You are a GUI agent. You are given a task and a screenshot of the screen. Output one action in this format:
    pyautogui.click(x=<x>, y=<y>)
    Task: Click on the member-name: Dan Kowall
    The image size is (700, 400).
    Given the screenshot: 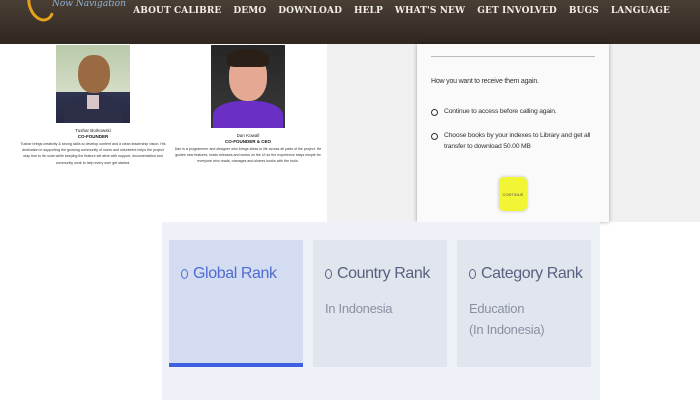 What is the action you would take?
    pyautogui.click(x=248, y=135)
    